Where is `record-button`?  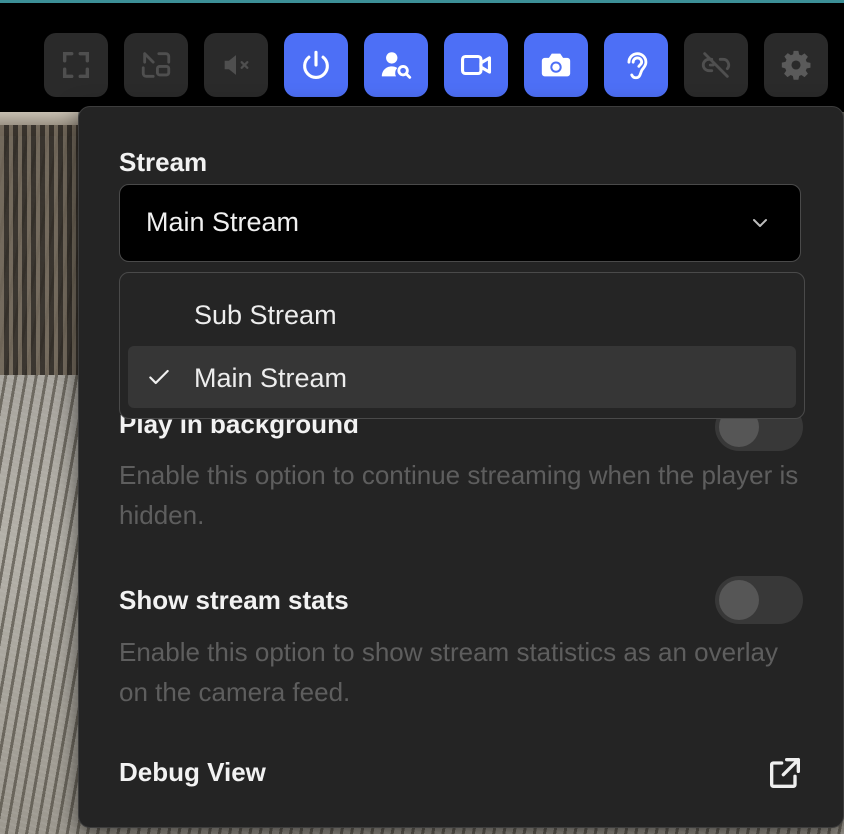 record-button is located at coordinates (476, 65).